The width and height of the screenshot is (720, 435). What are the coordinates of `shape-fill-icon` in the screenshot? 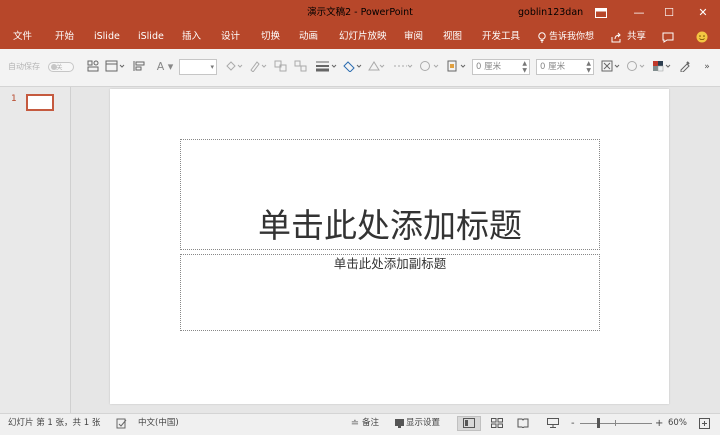 It's located at (352, 67).